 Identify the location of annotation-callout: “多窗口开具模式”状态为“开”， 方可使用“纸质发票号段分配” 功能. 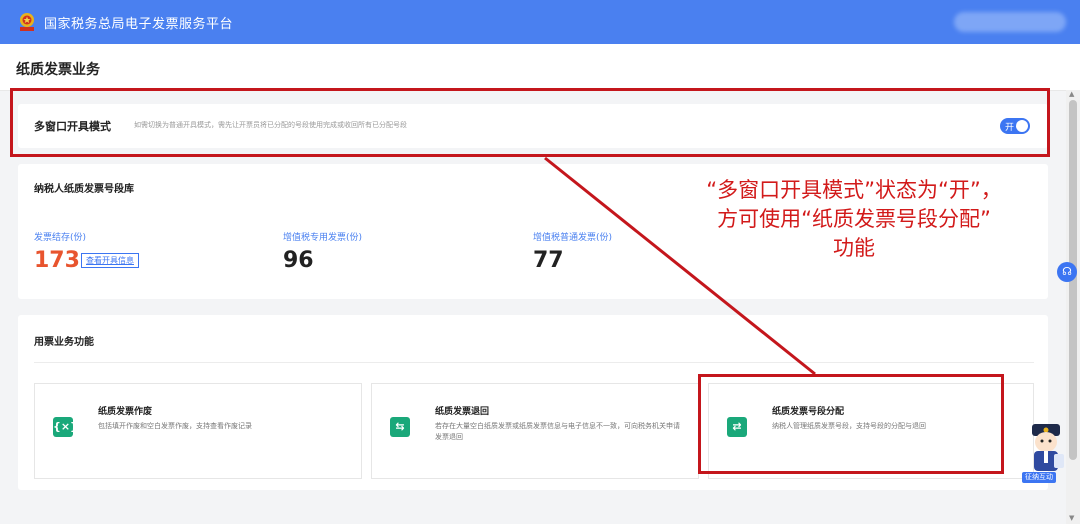
(854, 219).